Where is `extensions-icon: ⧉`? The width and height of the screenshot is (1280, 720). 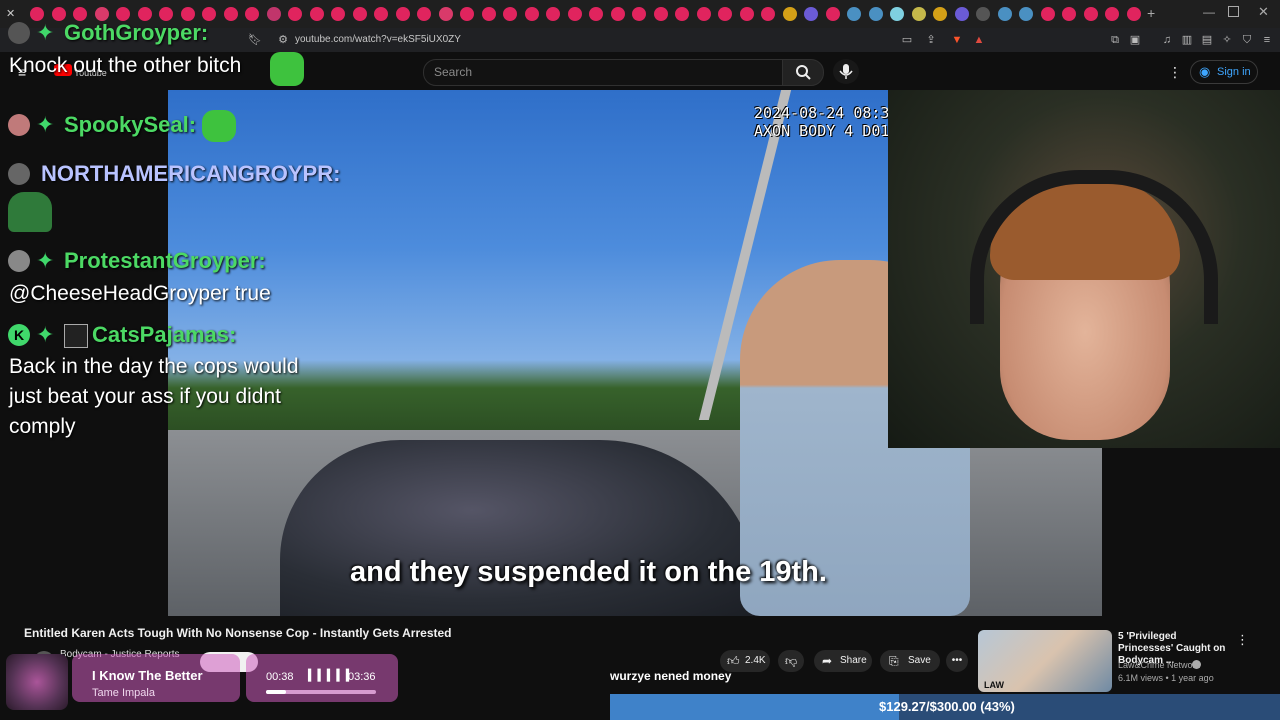
extensions-icon: ⧉ is located at coordinates (1115, 40).